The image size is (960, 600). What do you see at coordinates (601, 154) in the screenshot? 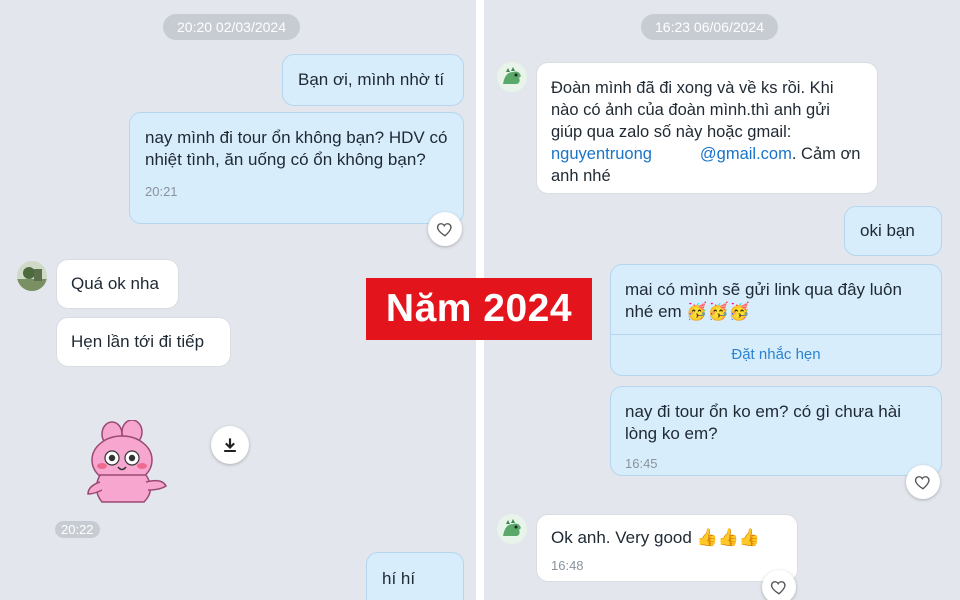
I see `email-link-user: nguyentruong` at bounding box center [601, 154].